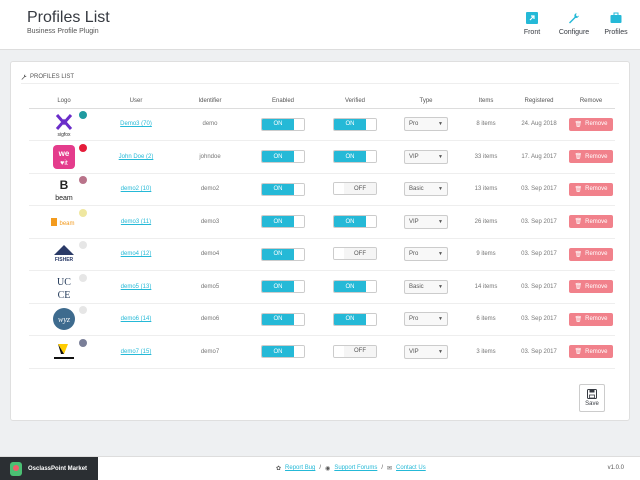 The height and width of the screenshot is (480, 640). I want to click on toolbar: Front Configure Profiles, so click(574, 24).